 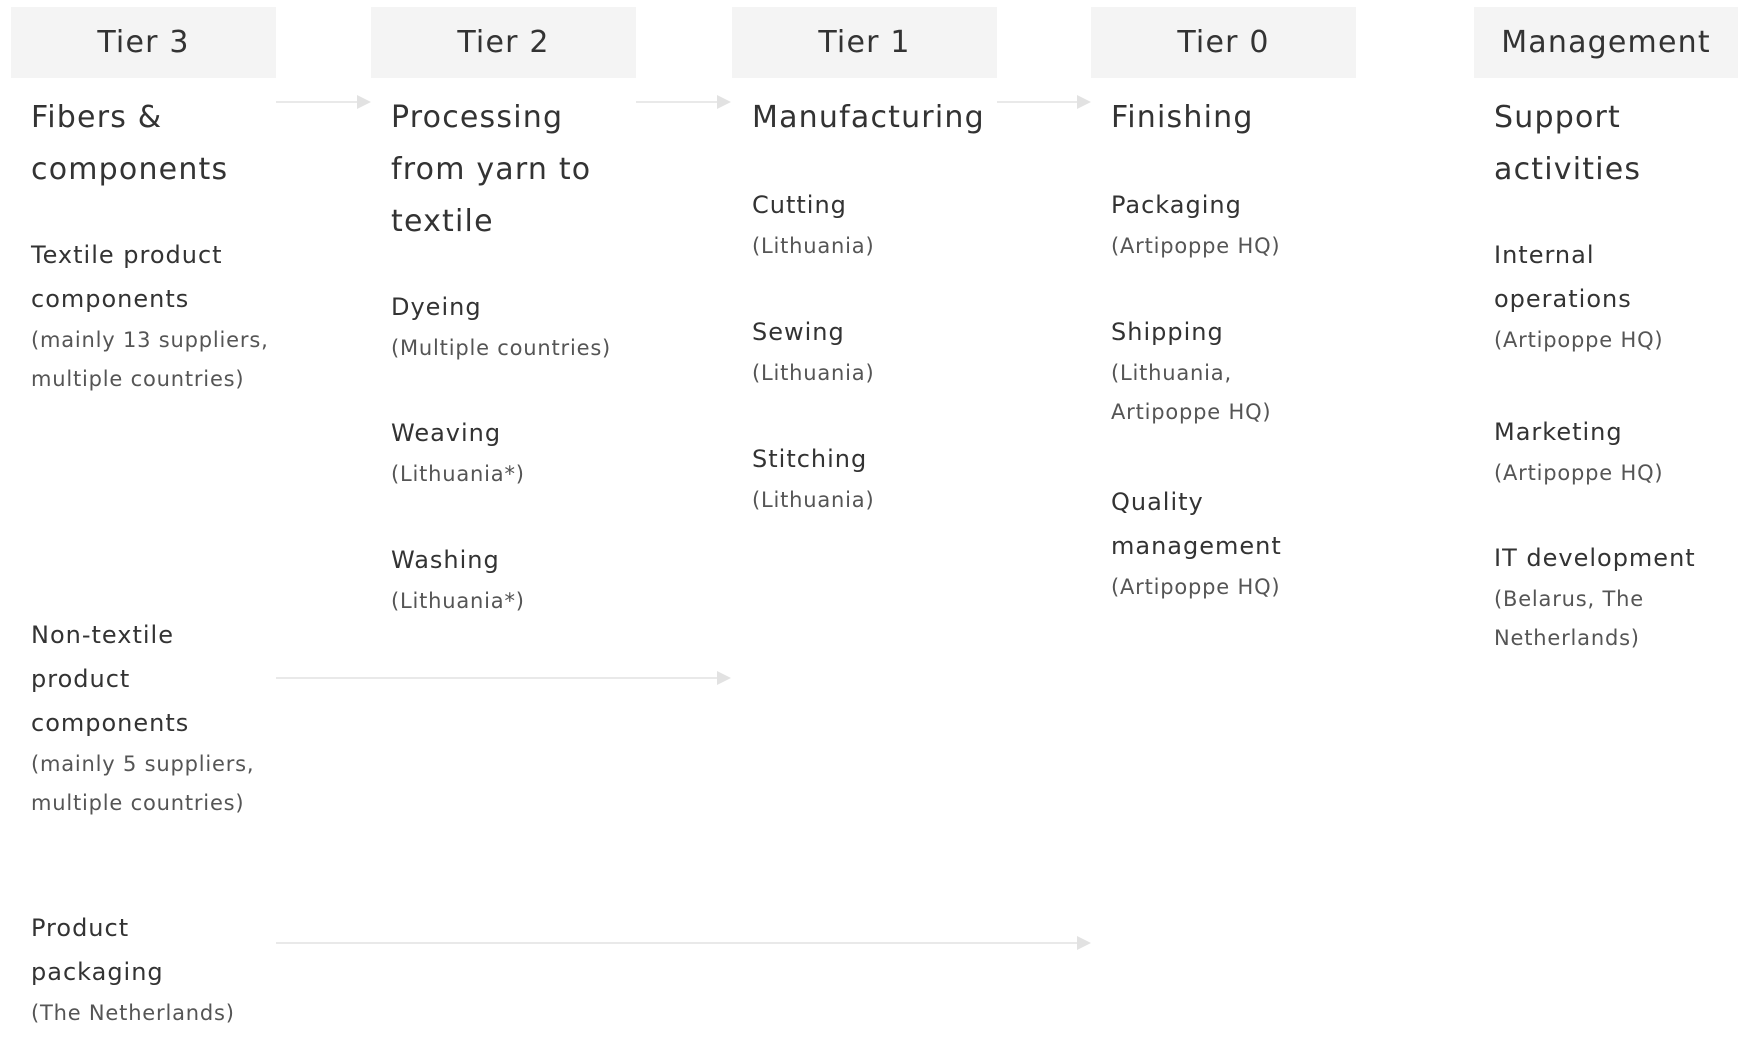 I want to click on process-item-marketing: Marketing (Artipoppe HQ), so click(x=1614, y=451).